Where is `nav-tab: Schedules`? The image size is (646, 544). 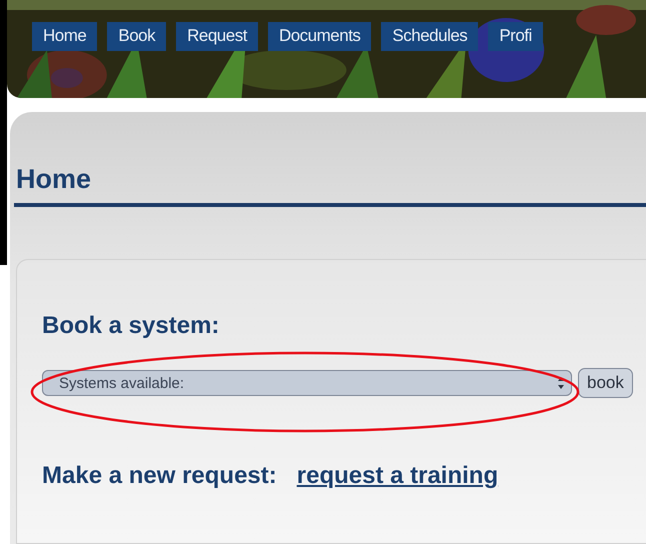
nav-tab: Schedules is located at coordinates (429, 36).